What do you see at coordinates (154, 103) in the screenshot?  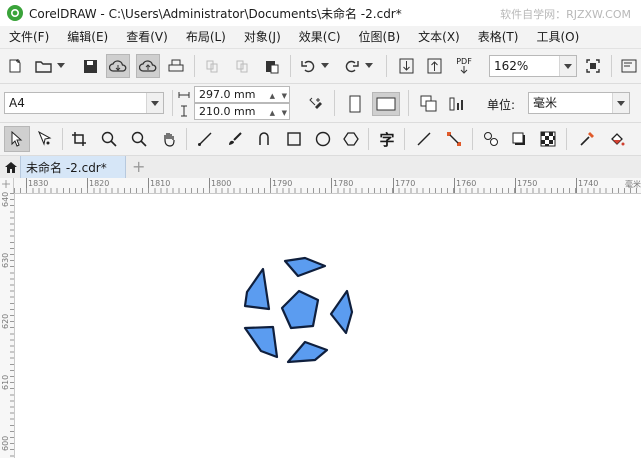 I see `page-size-dropdown-chevron-icon` at bounding box center [154, 103].